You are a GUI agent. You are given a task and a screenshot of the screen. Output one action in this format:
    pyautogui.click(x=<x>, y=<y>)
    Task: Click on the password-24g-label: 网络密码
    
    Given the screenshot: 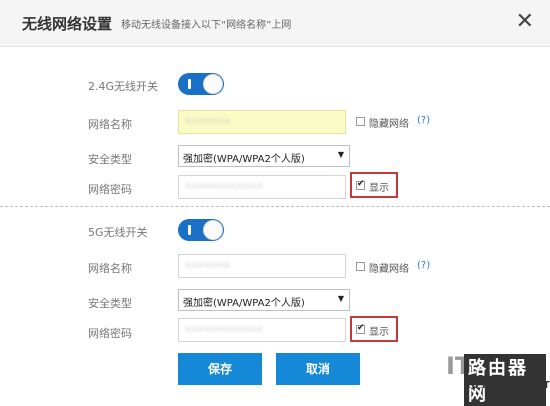 What is the action you would take?
    pyautogui.click(x=110, y=189)
    